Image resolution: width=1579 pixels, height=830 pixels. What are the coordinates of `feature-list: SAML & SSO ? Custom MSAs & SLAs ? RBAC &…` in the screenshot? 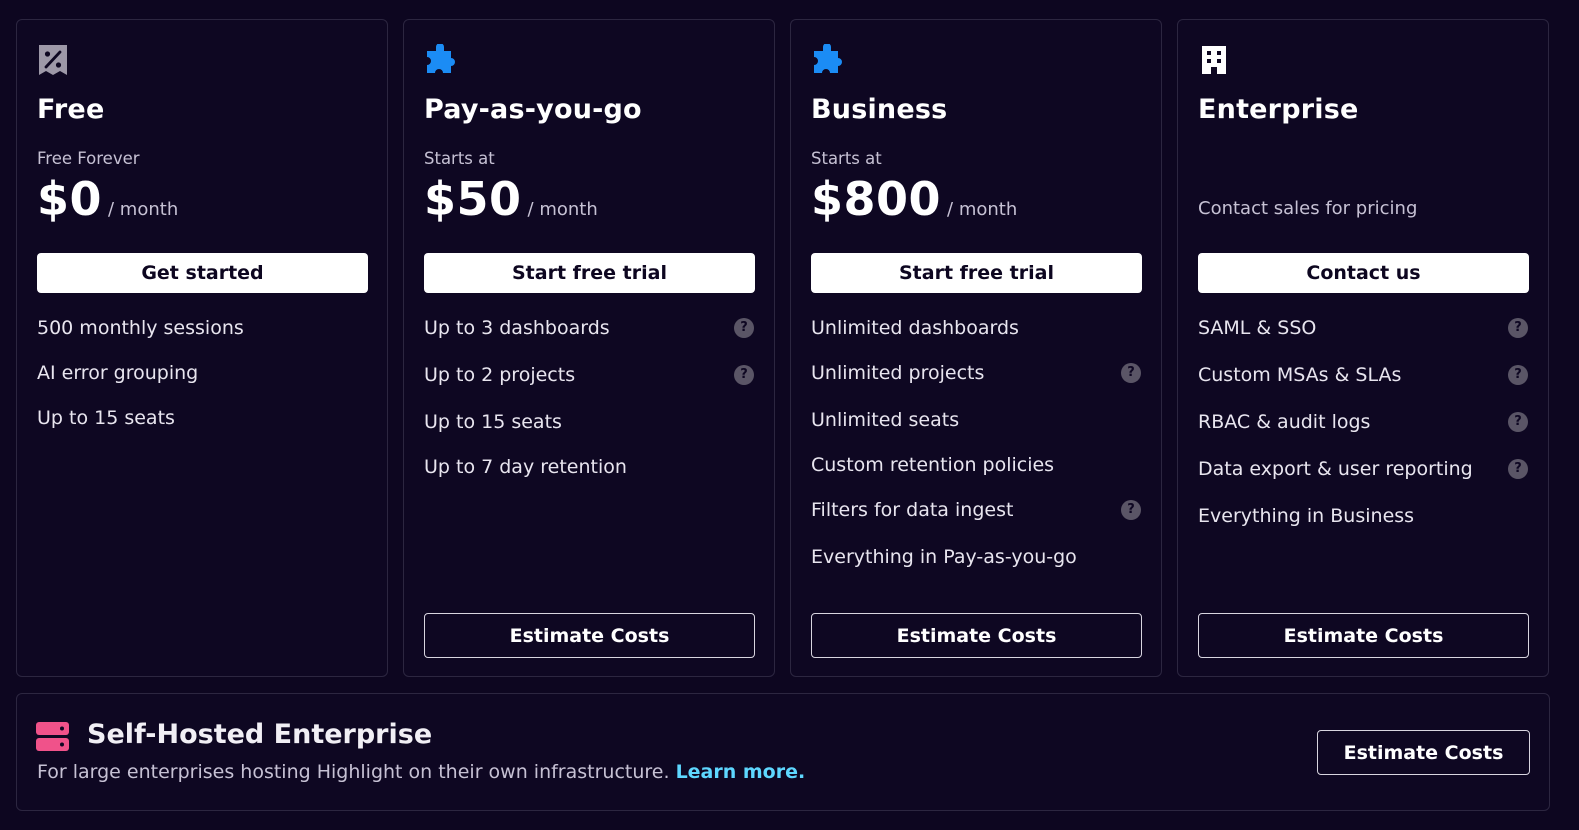 It's located at (1363, 432).